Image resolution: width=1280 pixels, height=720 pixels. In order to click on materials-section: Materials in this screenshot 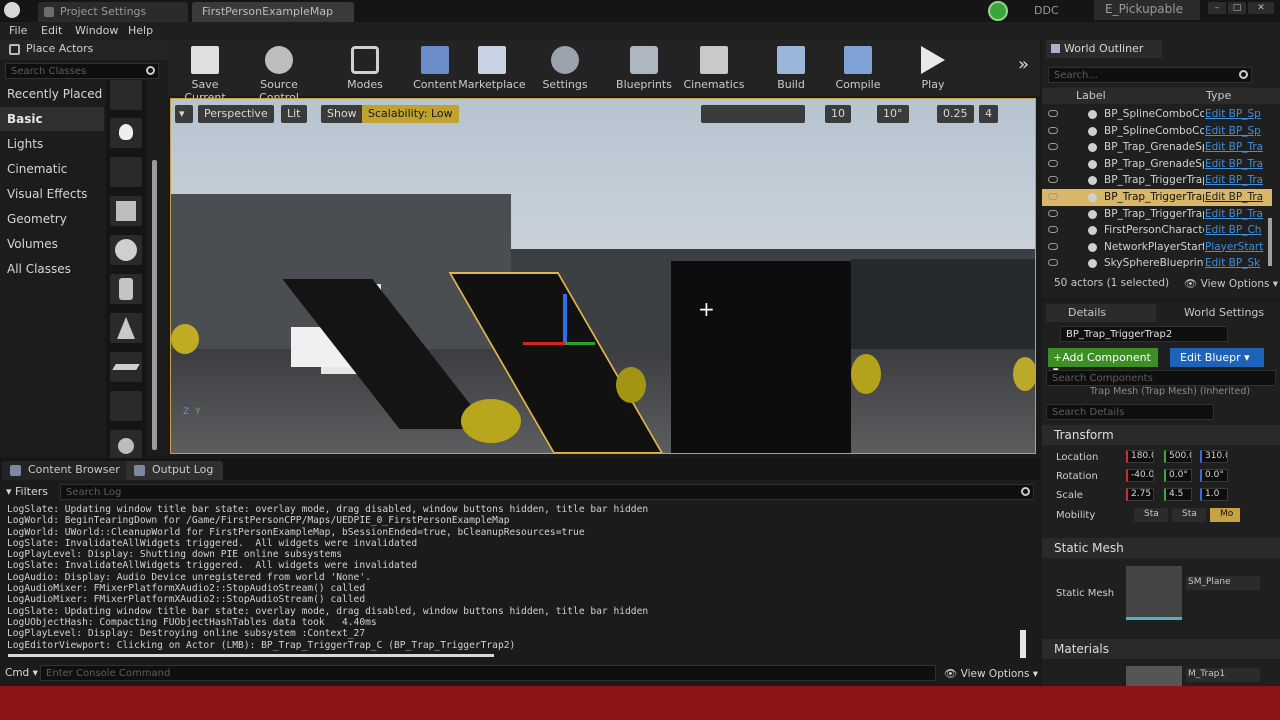, I will do `click(1161, 649)`.